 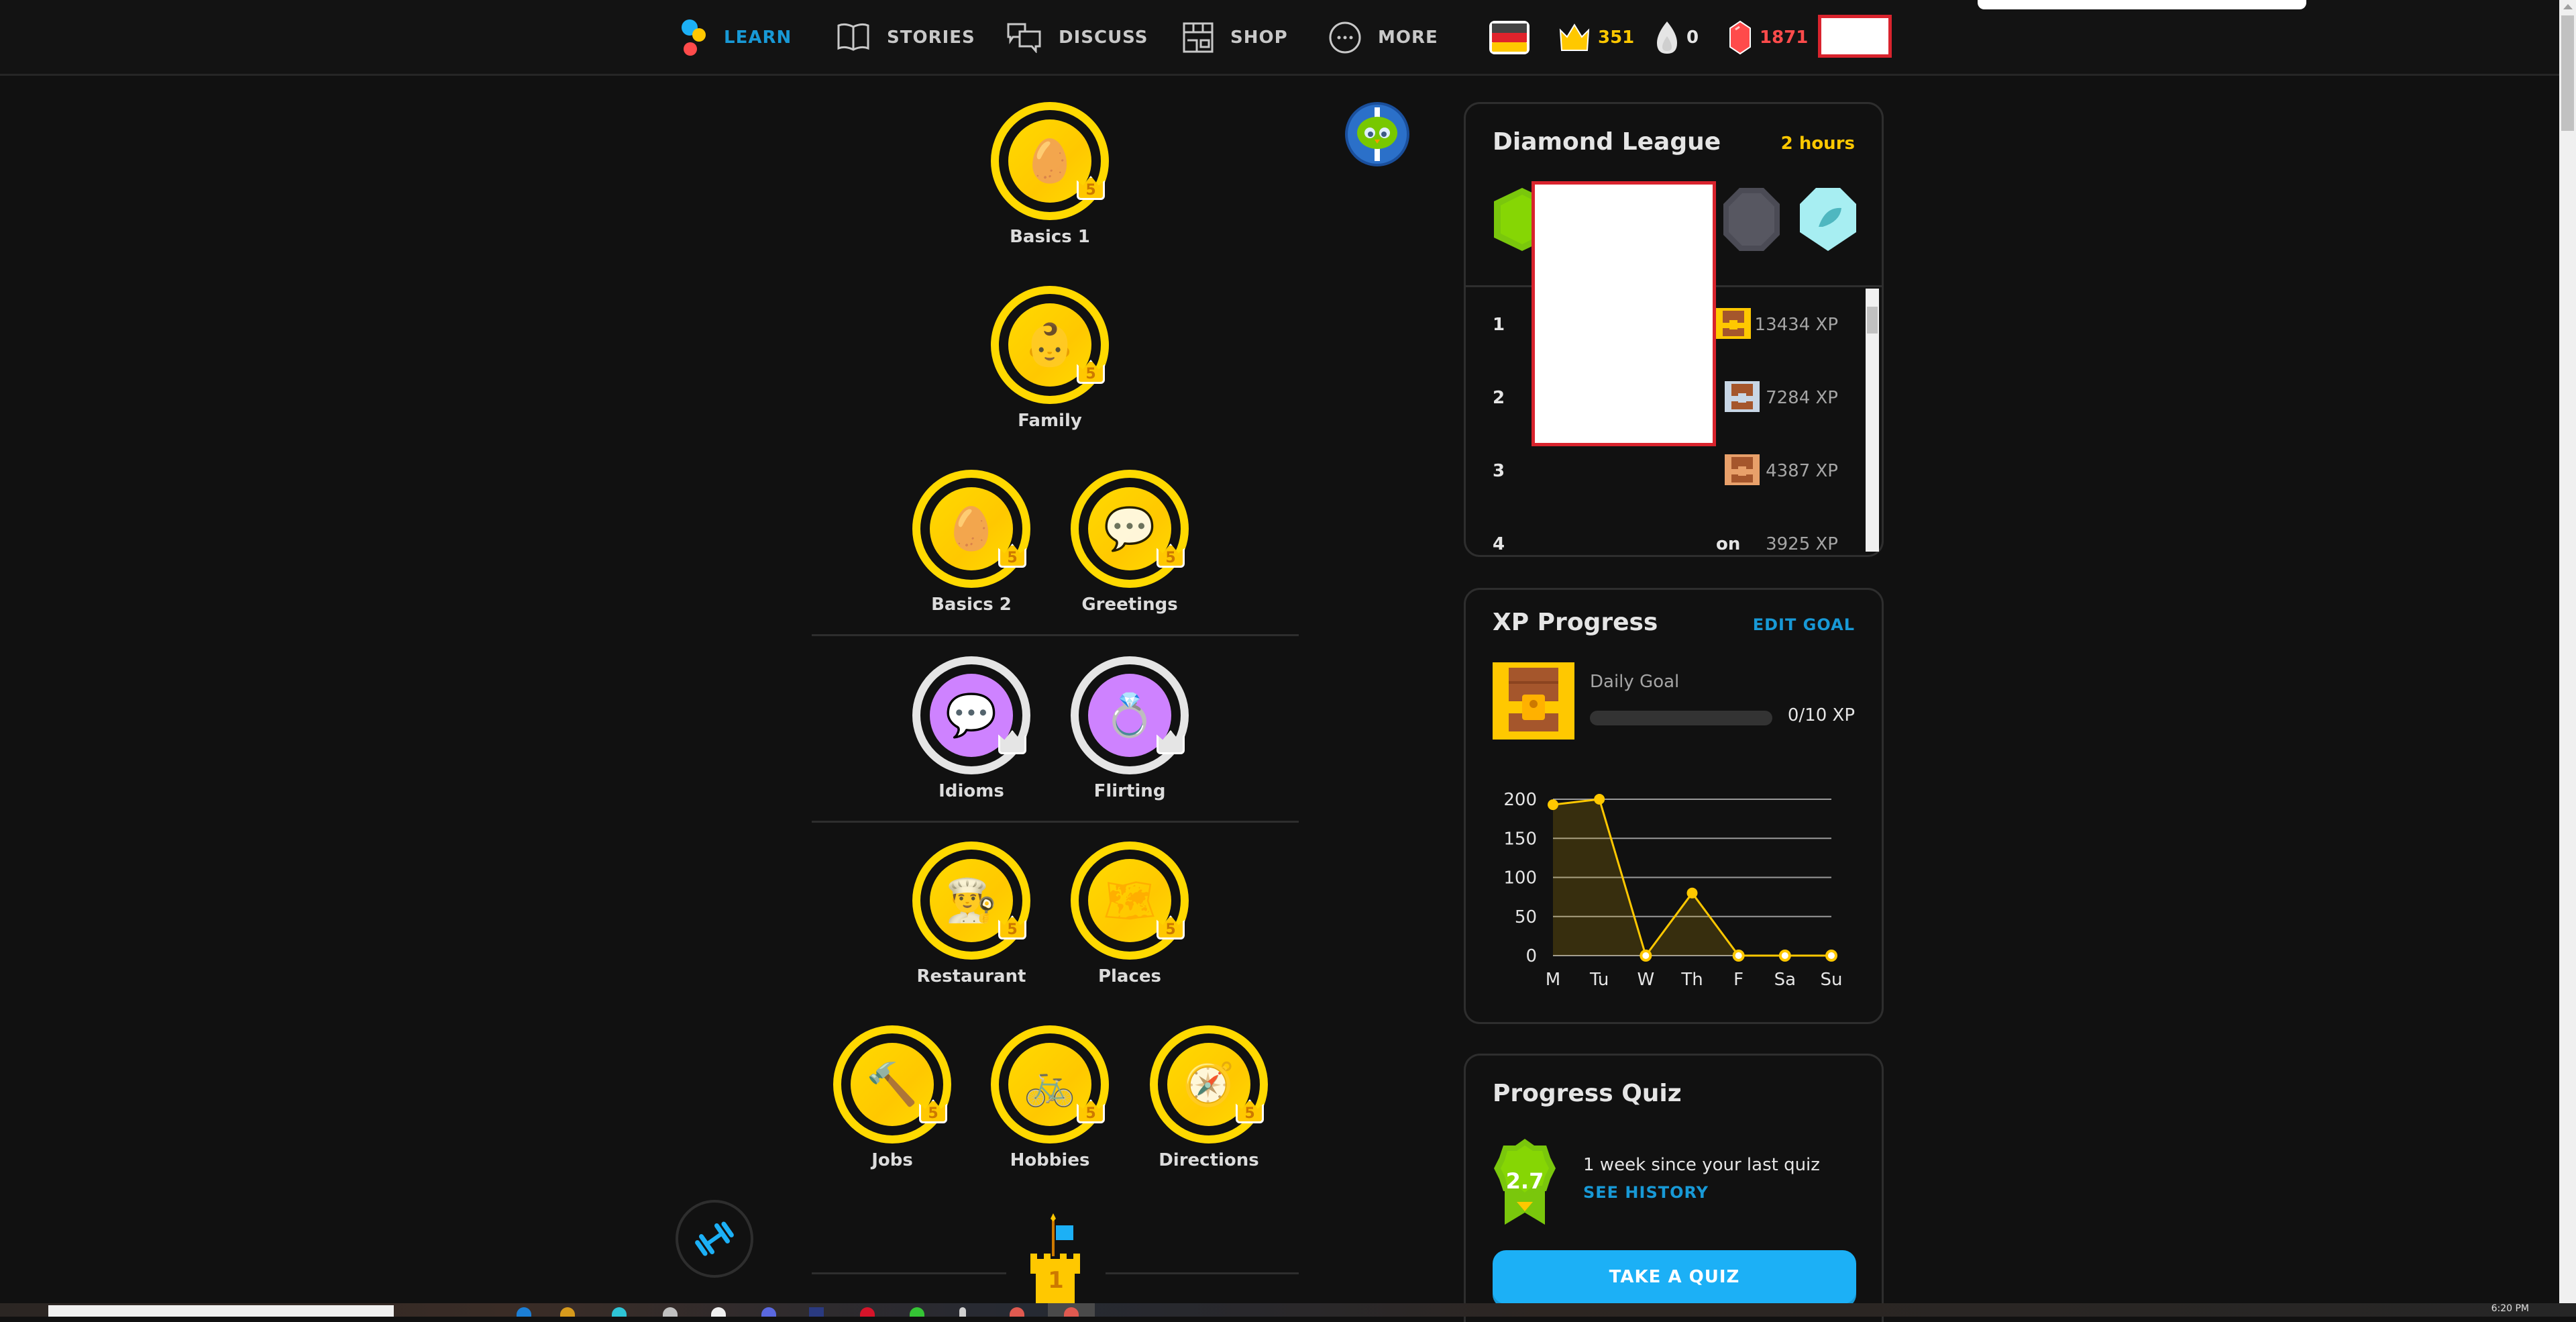 What do you see at coordinates (971, 901) in the screenshot?
I see `skill-progress-ring: 👨‍🍳 5` at bounding box center [971, 901].